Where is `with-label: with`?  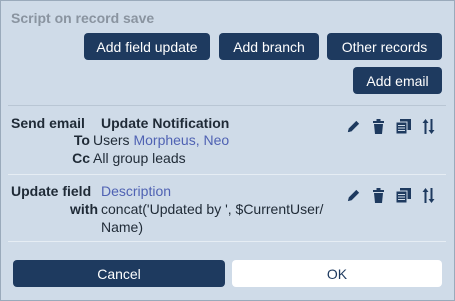
with-label: with is located at coordinates (84, 209).